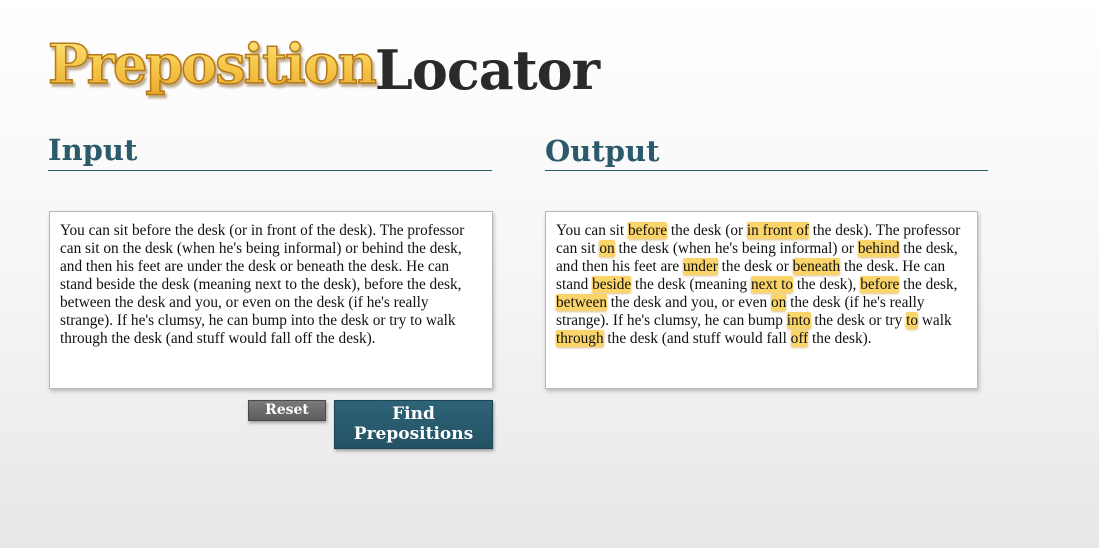 This screenshot has width=1099, height=548. What do you see at coordinates (798, 320) in the screenshot?
I see `highlighted-preposition: into` at bounding box center [798, 320].